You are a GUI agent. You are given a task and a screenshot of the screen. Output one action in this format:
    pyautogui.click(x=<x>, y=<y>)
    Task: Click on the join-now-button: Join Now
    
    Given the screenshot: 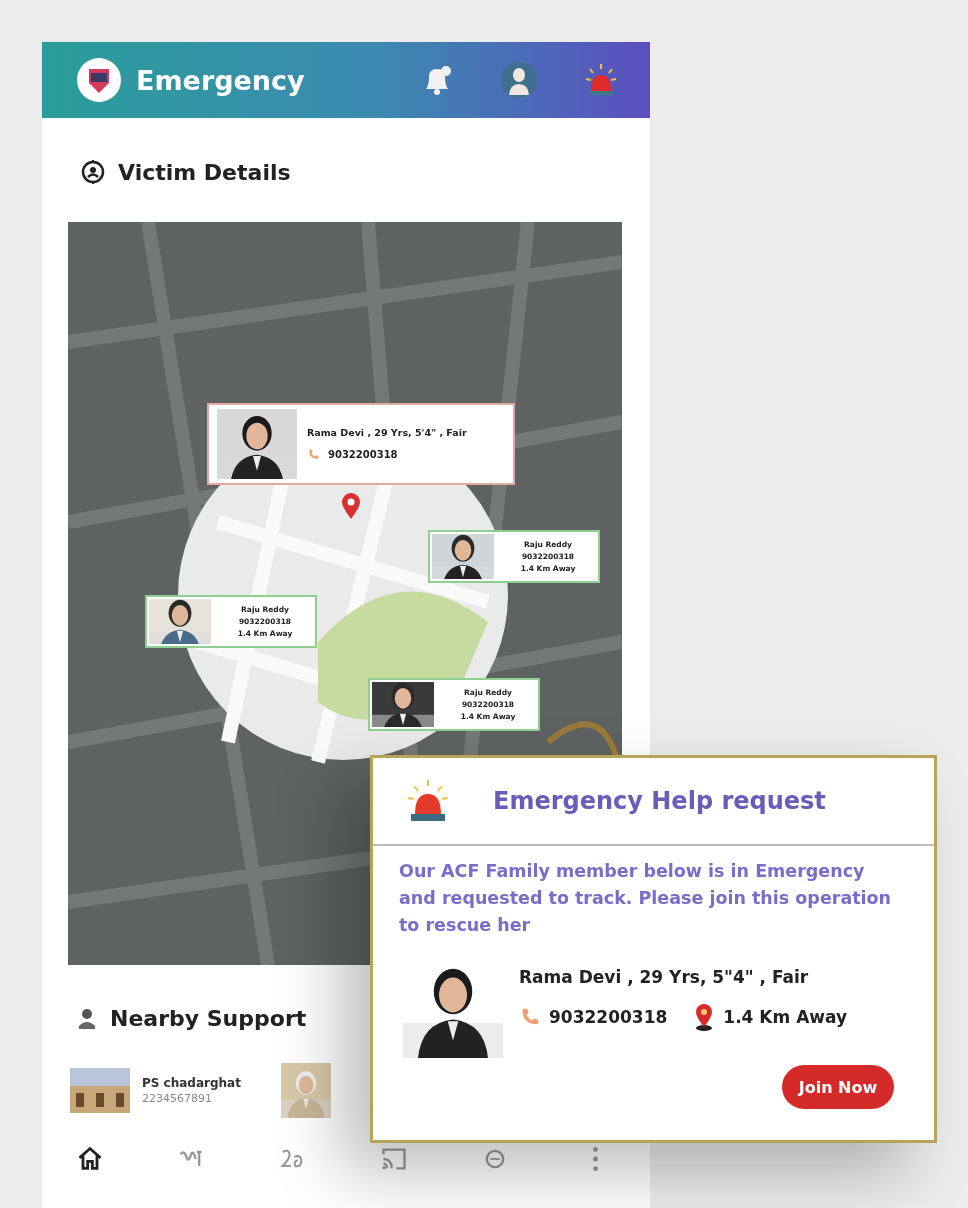 What is the action you would take?
    pyautogui.click(x=838, y=1087)
    